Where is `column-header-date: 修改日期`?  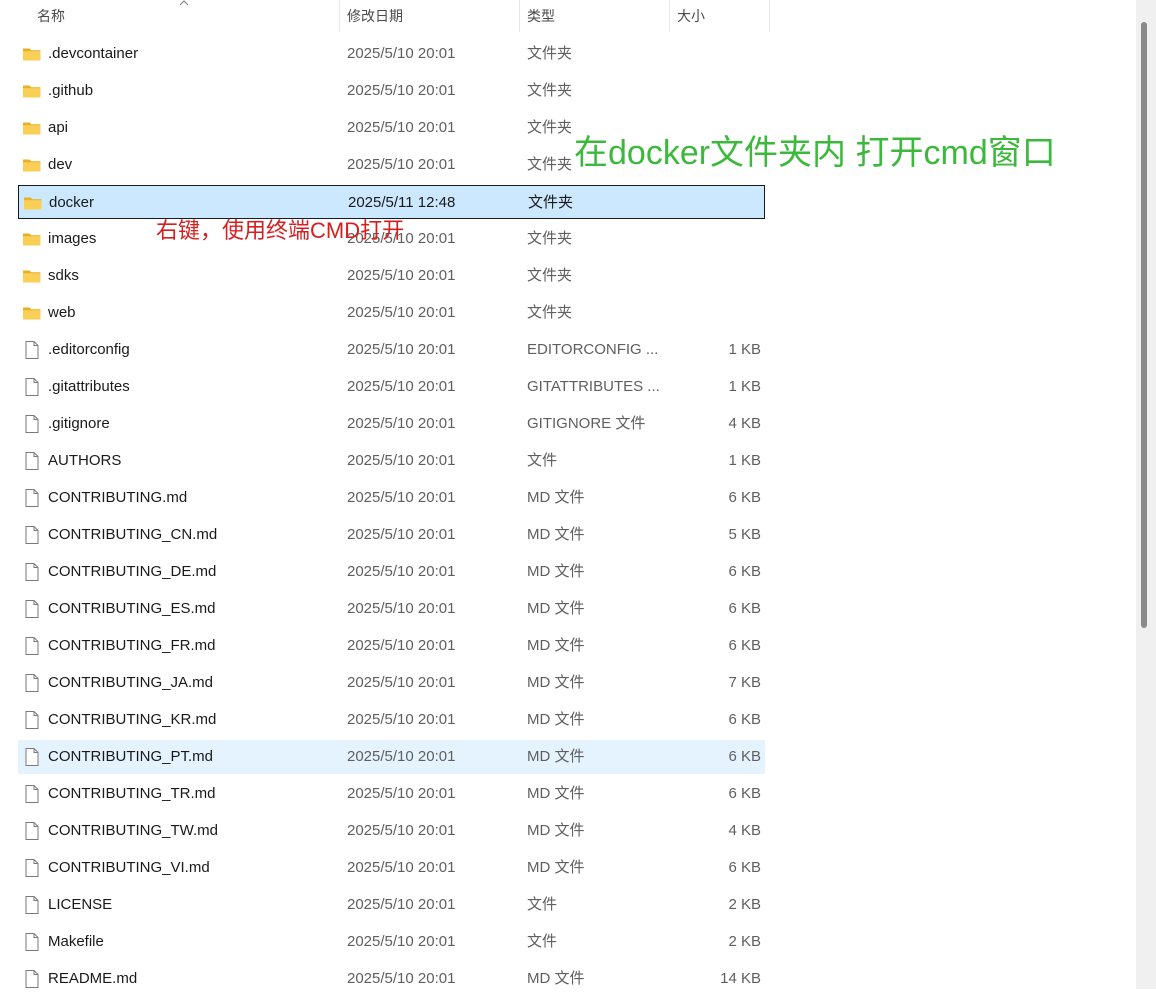 column-header-date: 修改日期 is located at coordinates (430, 16).